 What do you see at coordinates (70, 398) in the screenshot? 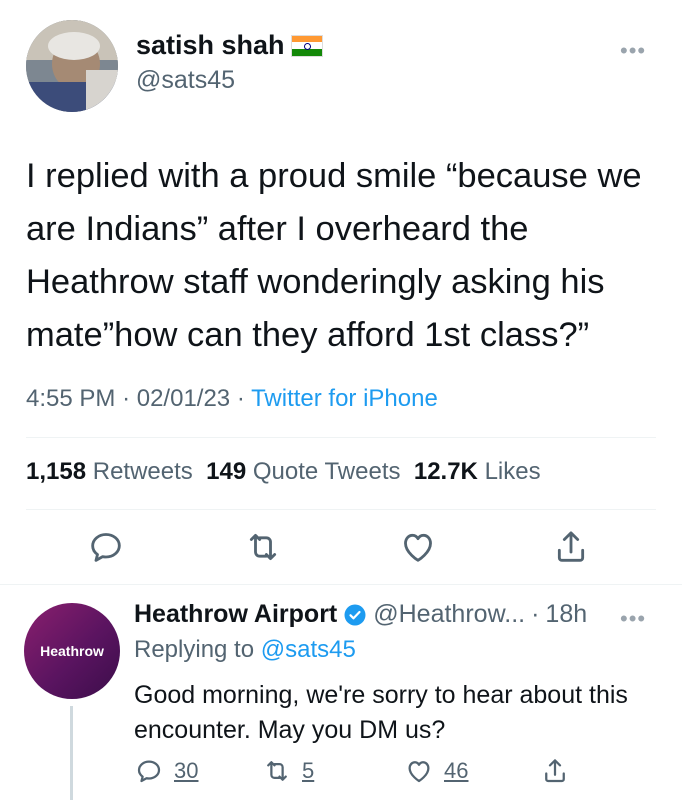
I see `tweet-time: 4:55 PM` at bounding box center [70, 398].